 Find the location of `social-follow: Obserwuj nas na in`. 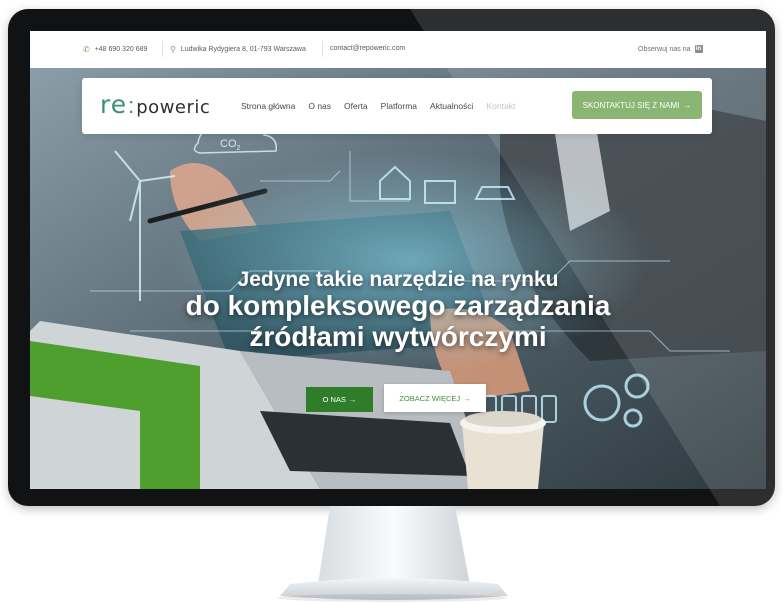

social-follow: Obserwuj nas na in is located at coordinates (670, 49).